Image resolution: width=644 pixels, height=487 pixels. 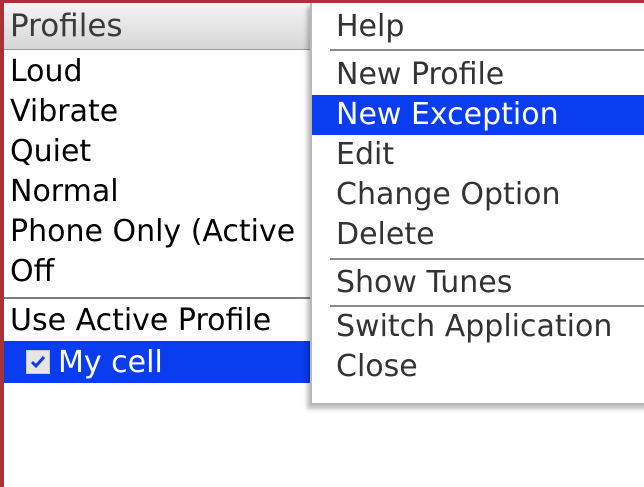 I want to click on checkmark-icon, so click(x=38, y=362).